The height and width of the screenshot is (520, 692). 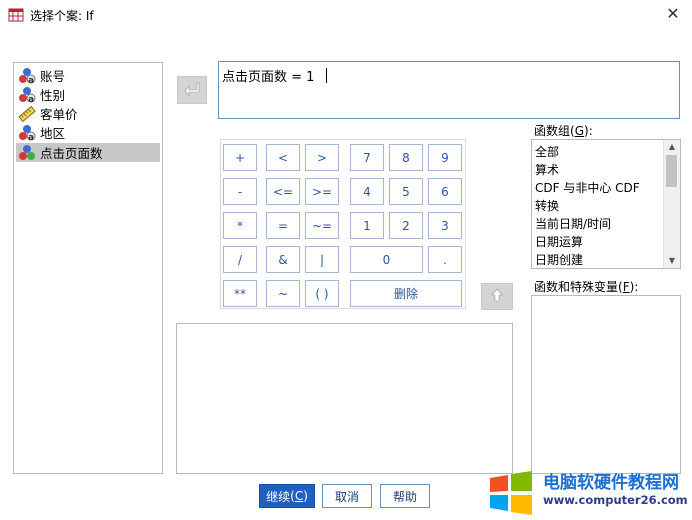 What do you see at coordinates (283, 157) in the screenshot?
I see `key-less-than: <` at bounding box center [283, 157].